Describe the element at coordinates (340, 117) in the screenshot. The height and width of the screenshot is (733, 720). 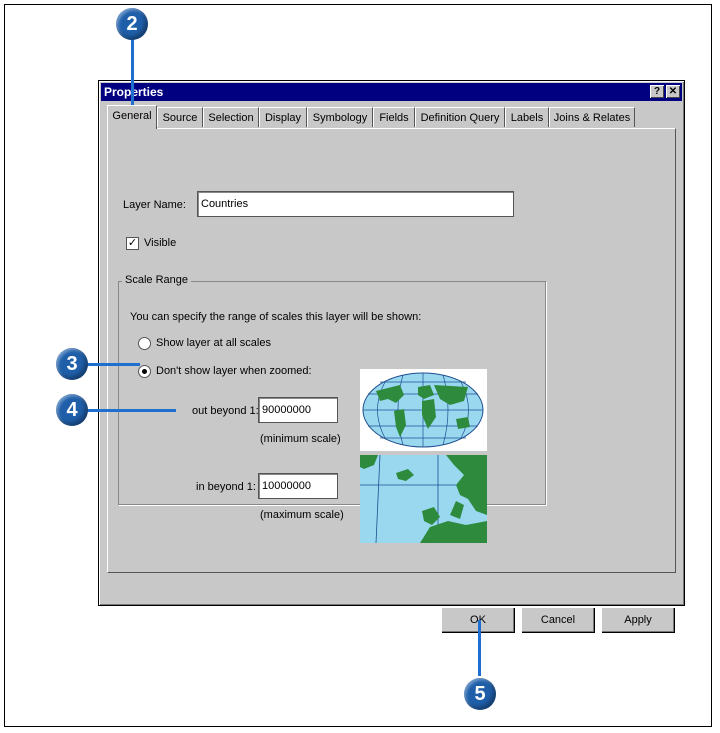
I see `tab-symbology: Symbology` at that location.